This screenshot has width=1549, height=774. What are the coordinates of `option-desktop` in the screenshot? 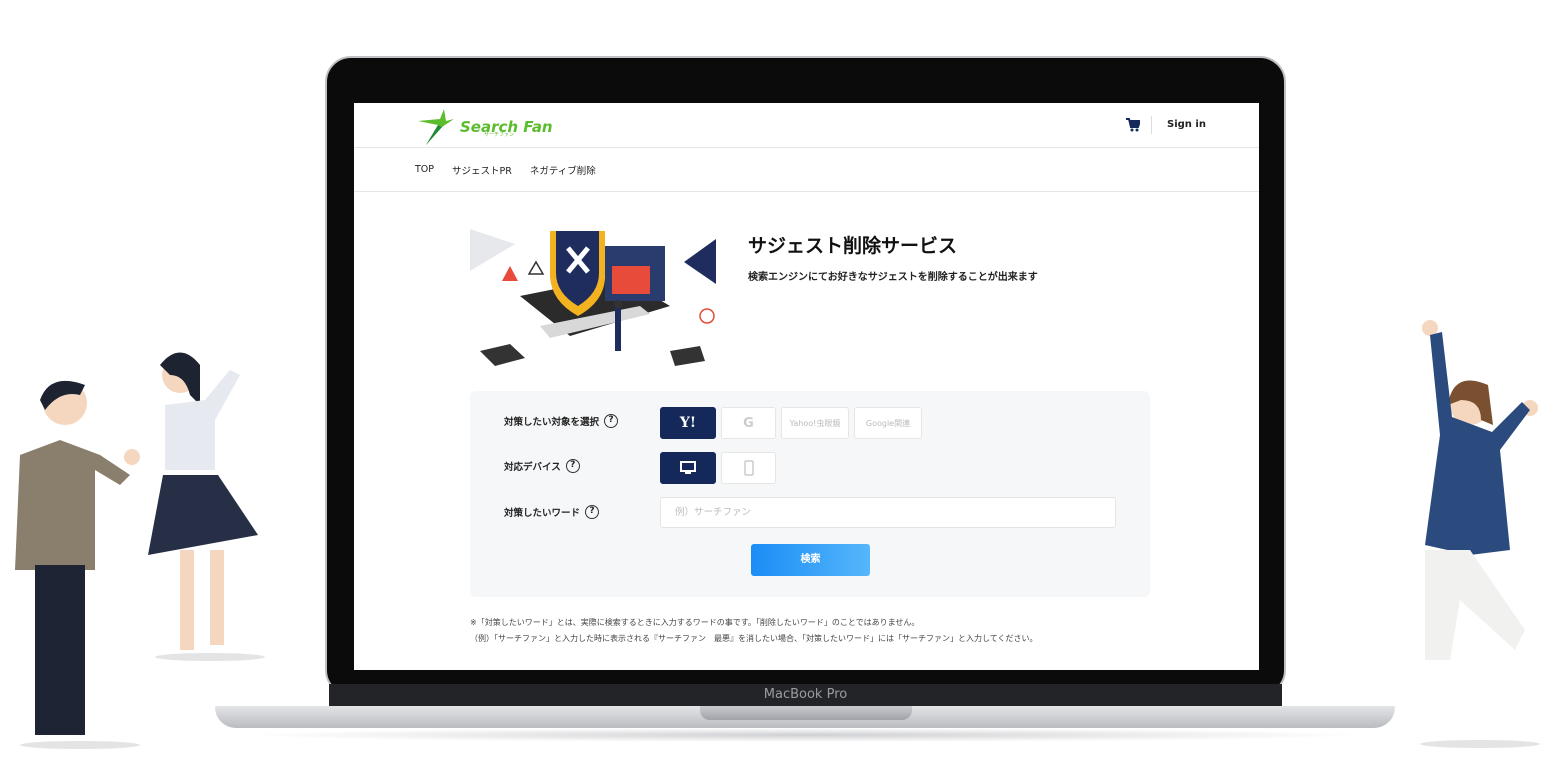 It's located at (688, 468).